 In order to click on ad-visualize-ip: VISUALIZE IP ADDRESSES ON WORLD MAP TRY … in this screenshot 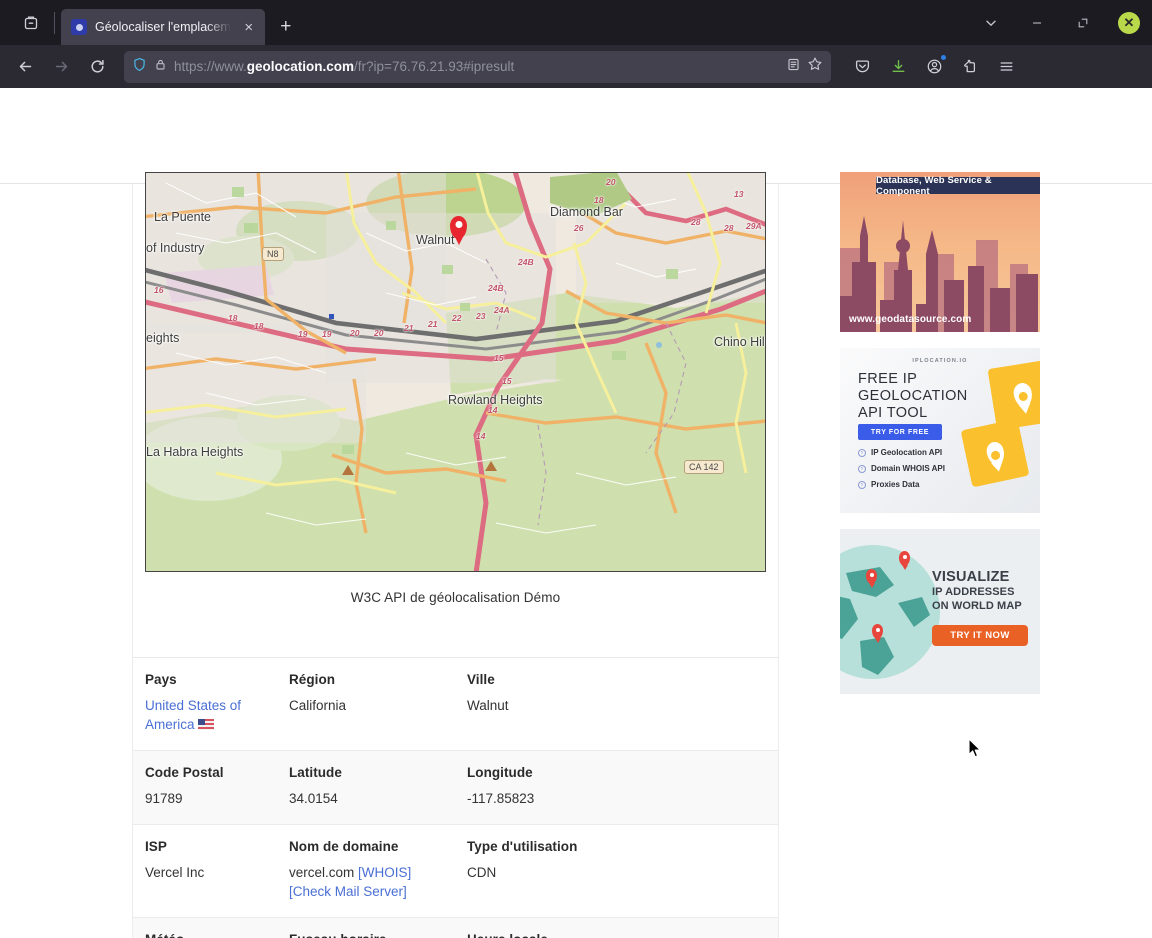, I will do `click(940, 611)`.